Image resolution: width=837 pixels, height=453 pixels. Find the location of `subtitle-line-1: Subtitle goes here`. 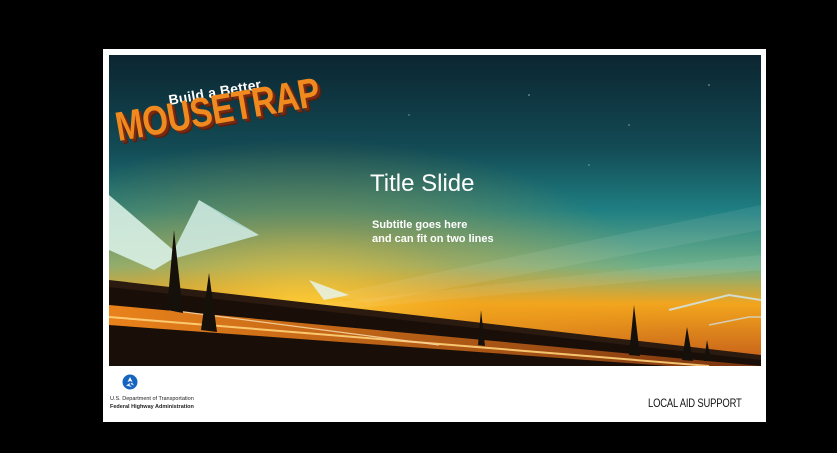

subtitle-line-1: Subtitle goes here is located at coordinates (420, 225).